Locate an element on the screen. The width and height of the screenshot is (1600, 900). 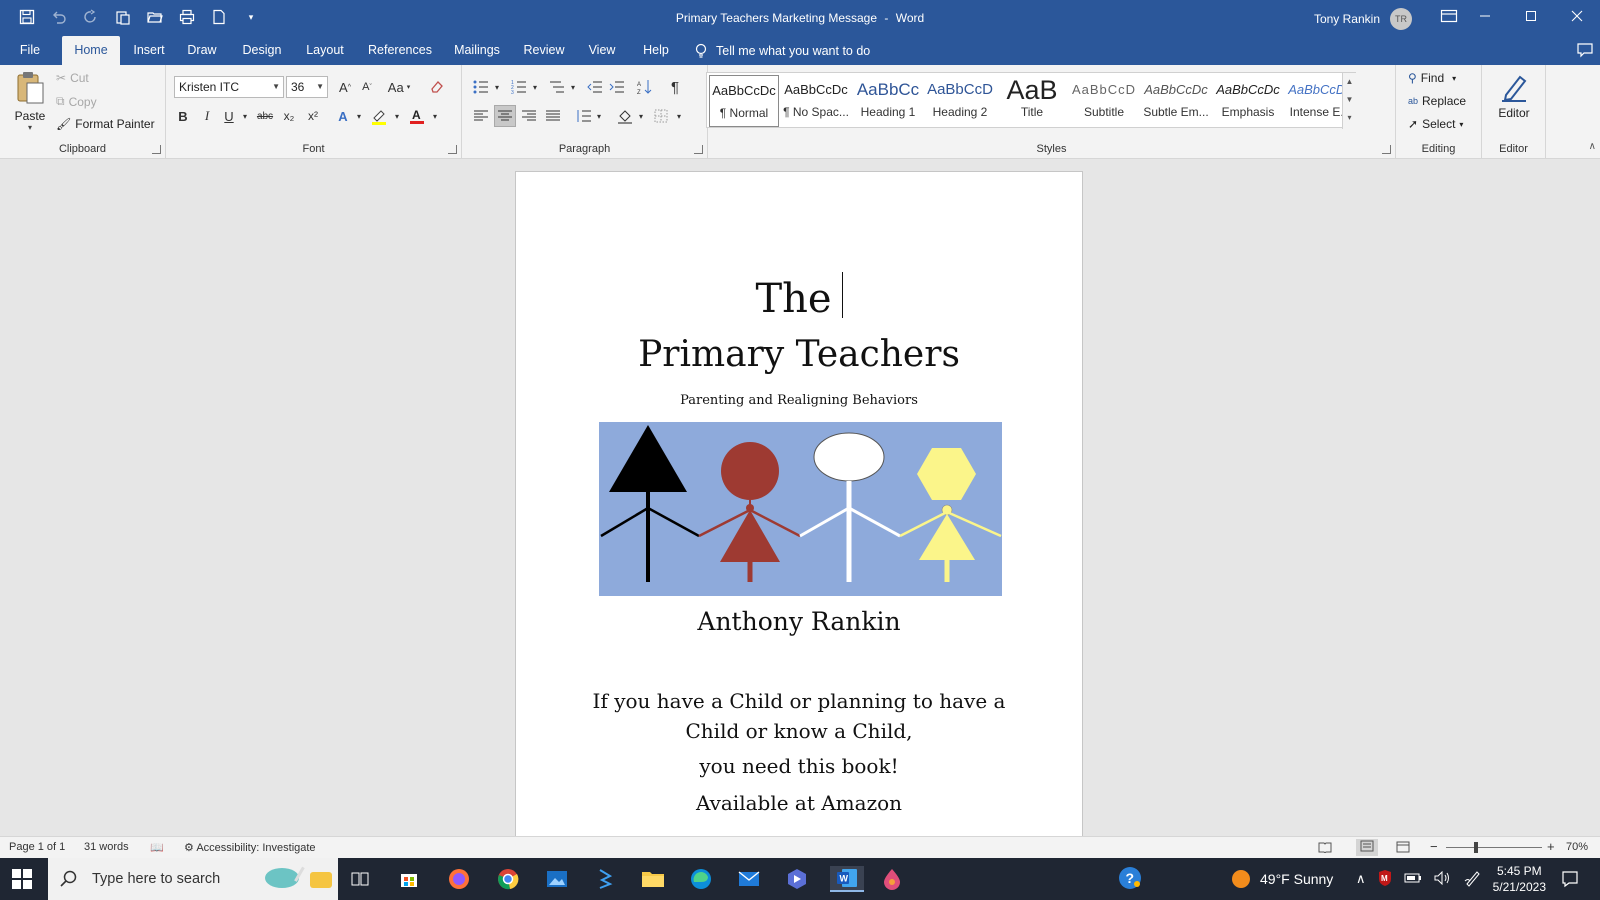
windows-start-icon is located at coordinates (22, 879).